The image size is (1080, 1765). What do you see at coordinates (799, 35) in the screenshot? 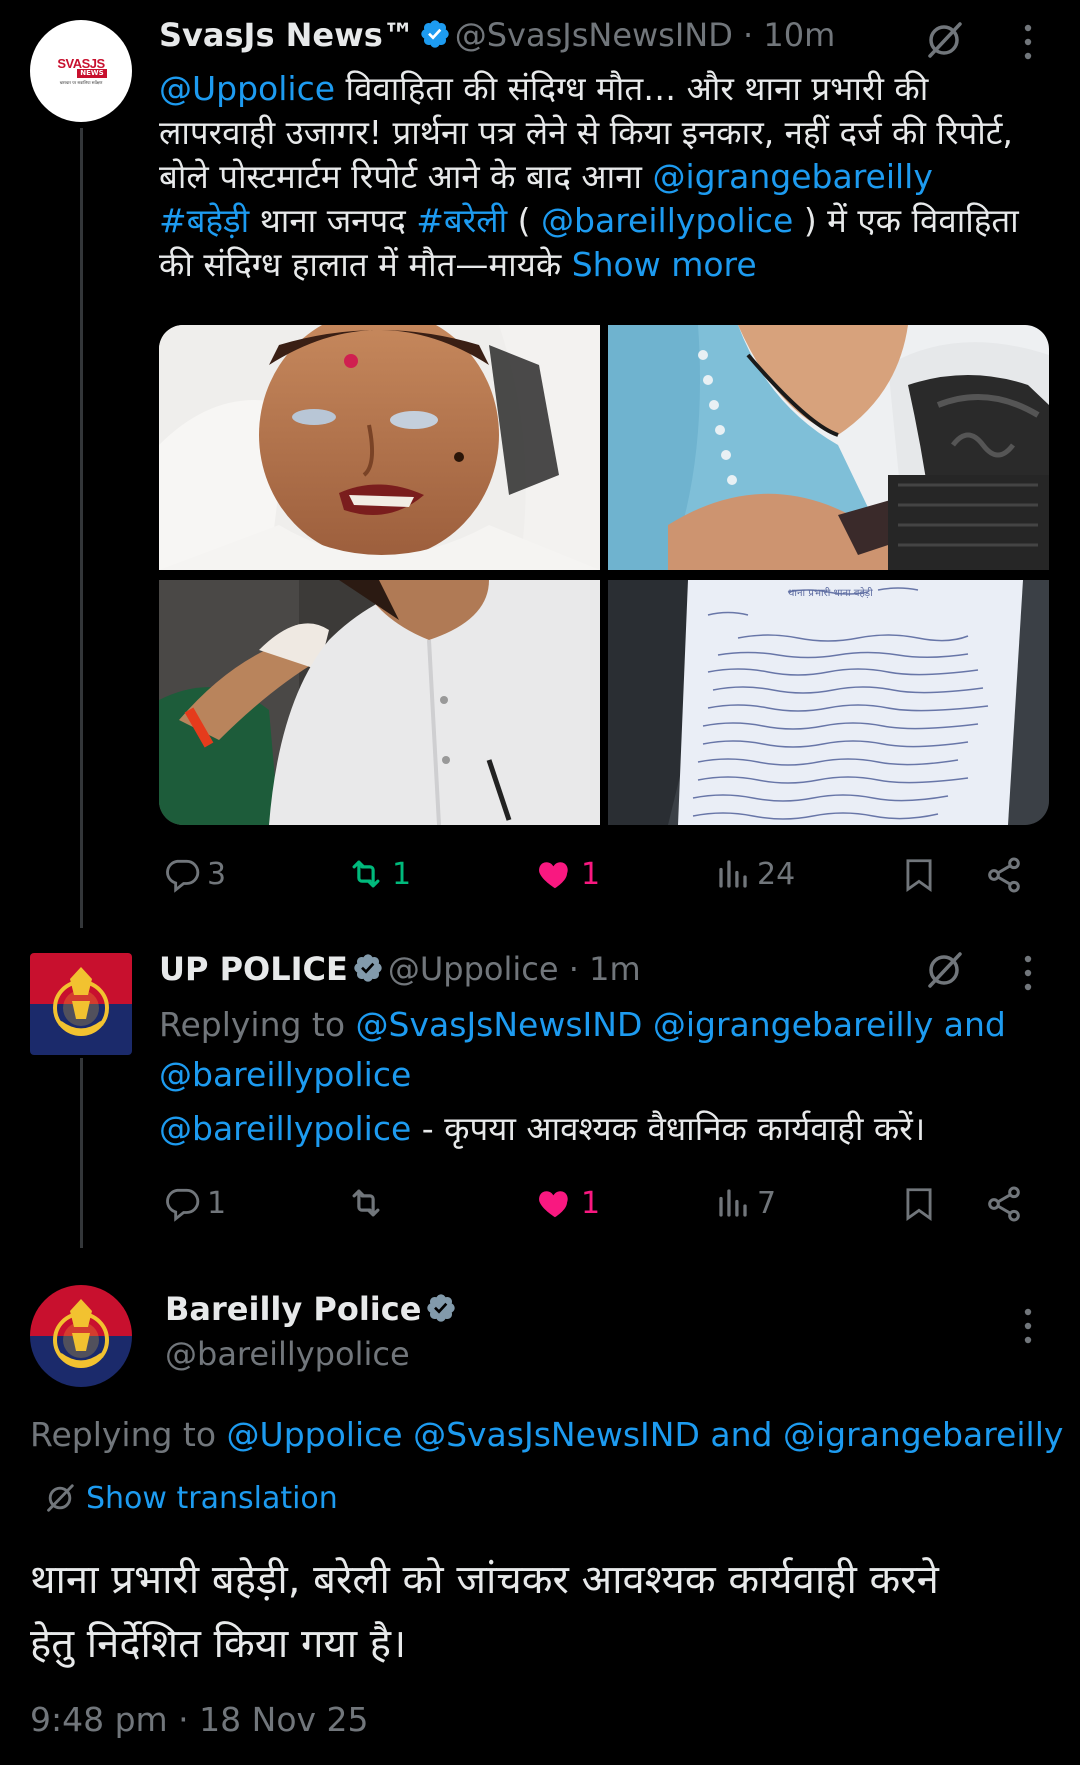
I see `tweet-time: 10m` at bounding box center [799, 35].